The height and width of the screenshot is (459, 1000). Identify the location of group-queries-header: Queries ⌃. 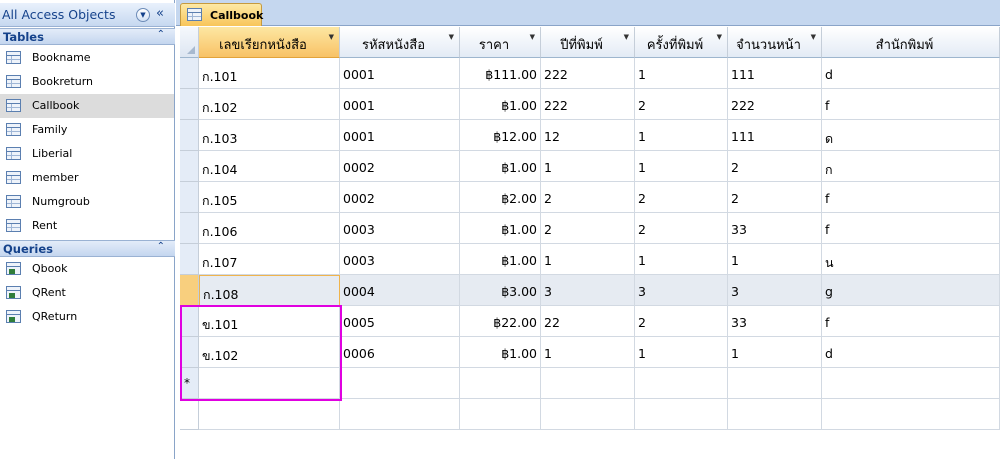
(87, 248).